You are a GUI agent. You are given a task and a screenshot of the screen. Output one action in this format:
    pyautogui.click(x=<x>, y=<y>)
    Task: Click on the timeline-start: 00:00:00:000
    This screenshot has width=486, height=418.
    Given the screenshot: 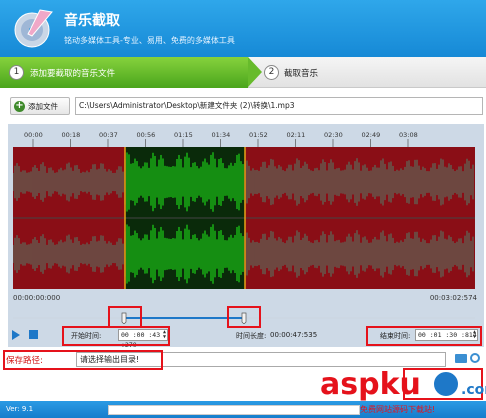 What is the action you would take?
    pyautogui.click(x=37, y=298)
    